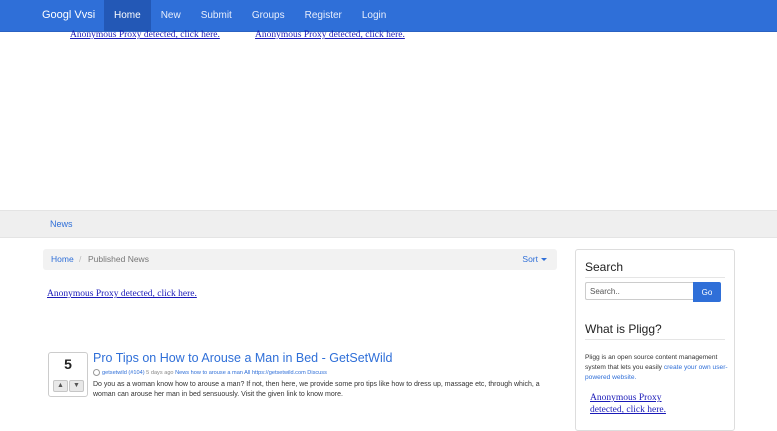 The image size is (777, 431). Describe the element at coordinates (68, 364) in the screenshot. I see `vote-count: 5` at that location.